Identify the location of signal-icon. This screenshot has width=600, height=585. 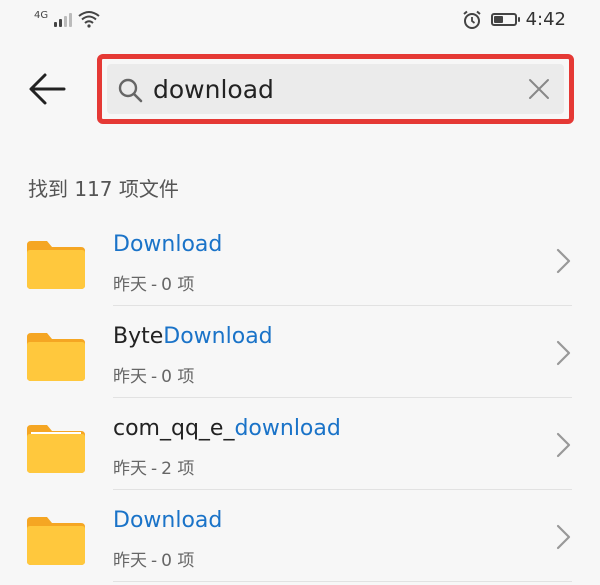
(63, 19).